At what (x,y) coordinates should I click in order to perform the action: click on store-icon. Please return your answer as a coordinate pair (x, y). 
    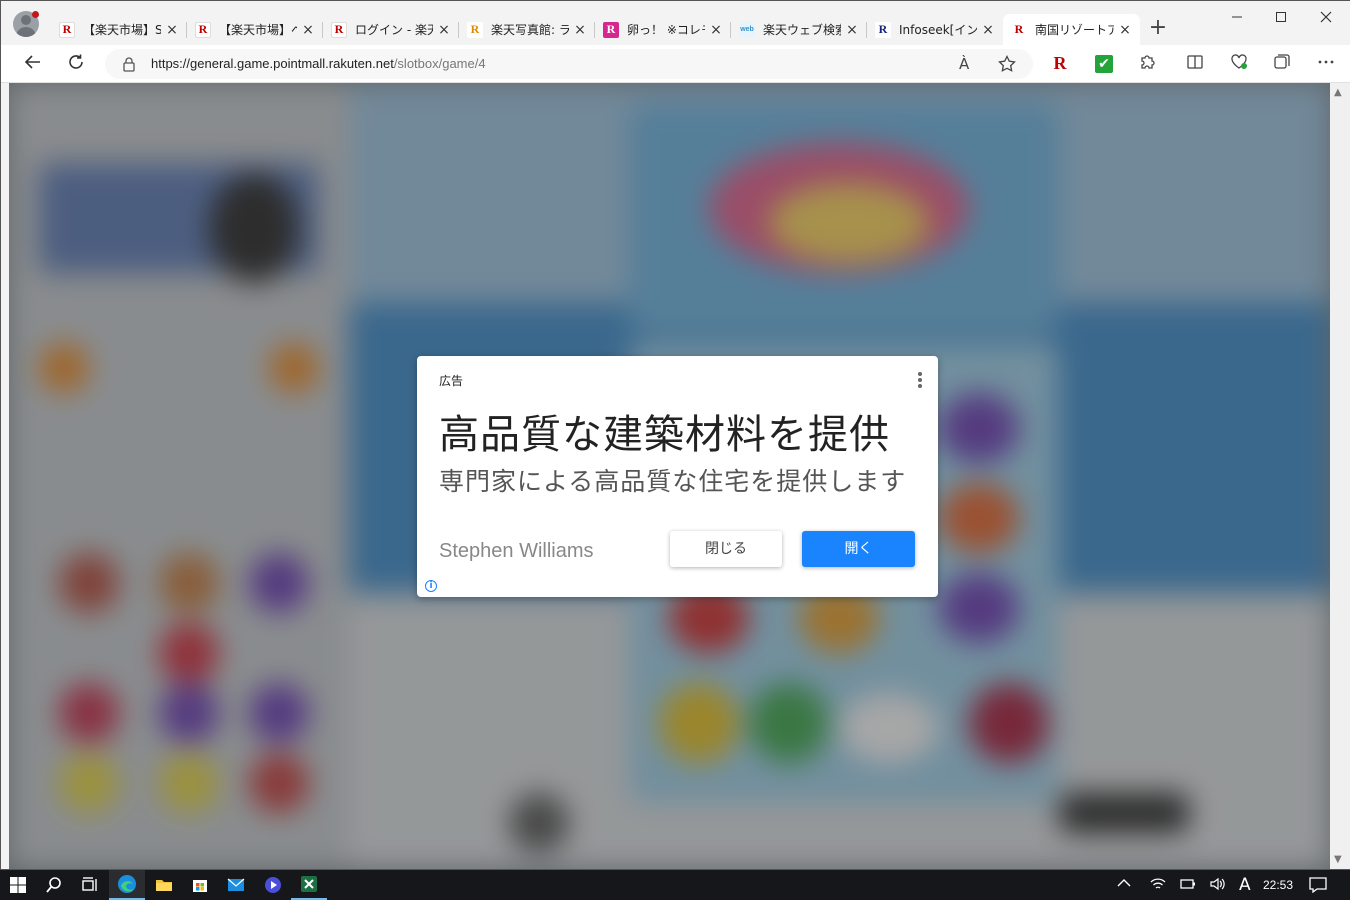
    Looking at the image, I should click on (200, 886).